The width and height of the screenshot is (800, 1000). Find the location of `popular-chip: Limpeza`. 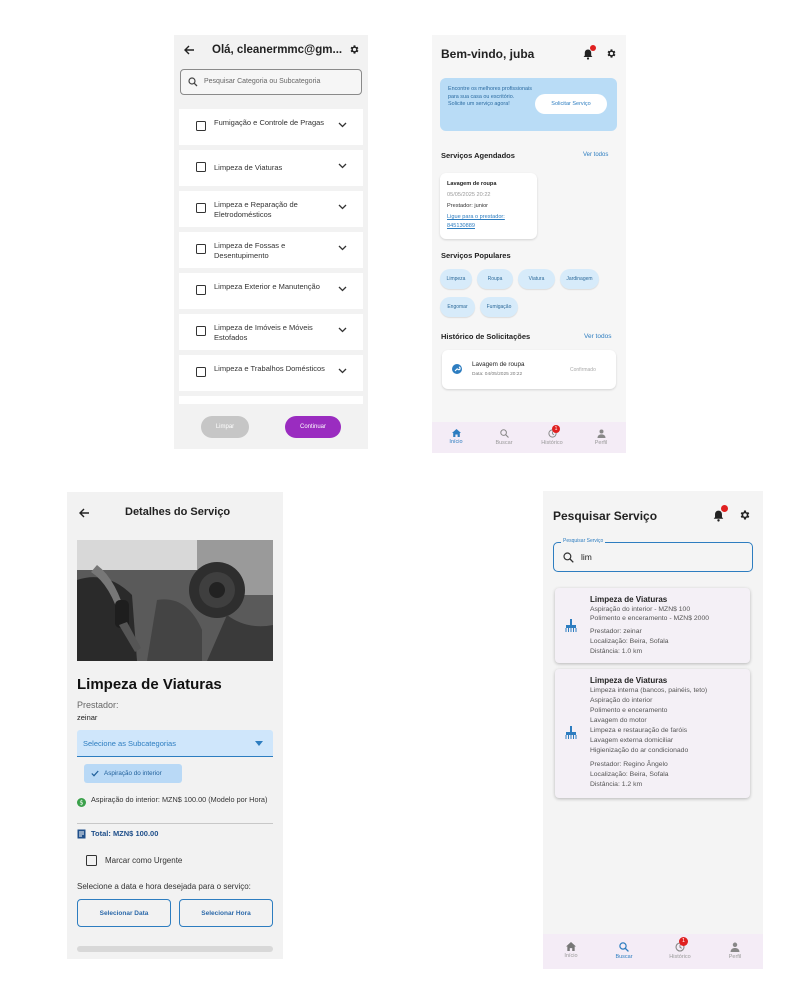

popular-chip: Limpeza is located at coordinates (456, 279).